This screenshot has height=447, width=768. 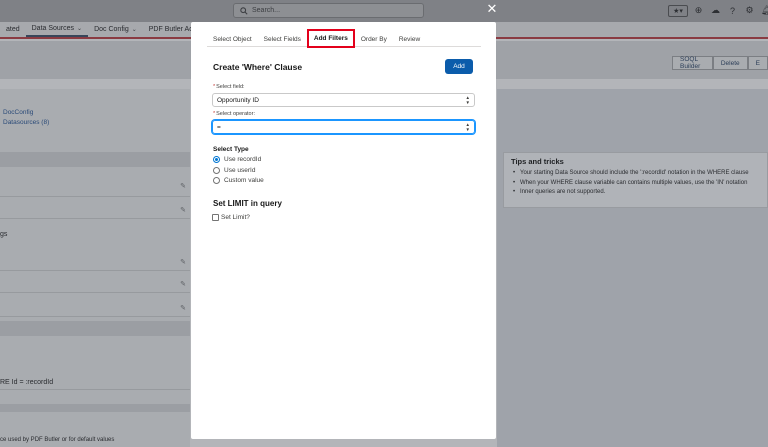 I want to click on nav-item-partial: ated, so click(x=13, y=29).